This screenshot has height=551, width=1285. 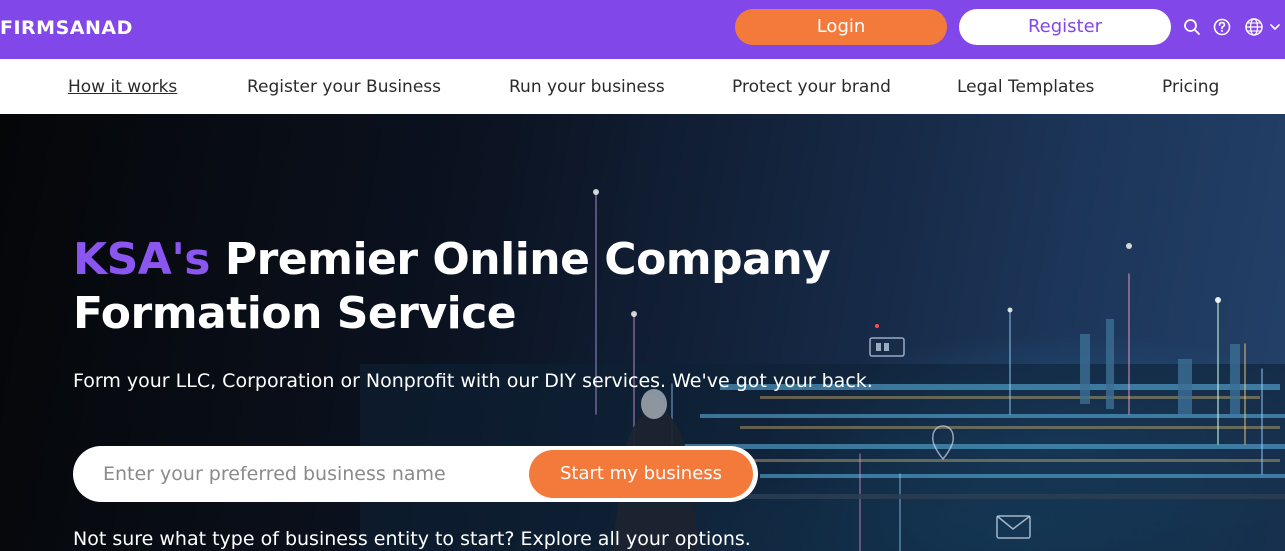 What do you see at coordinates (641, 474) in the screenshot?
I see `start-my-business-button: Start my business` at bounding box center [641, 474].